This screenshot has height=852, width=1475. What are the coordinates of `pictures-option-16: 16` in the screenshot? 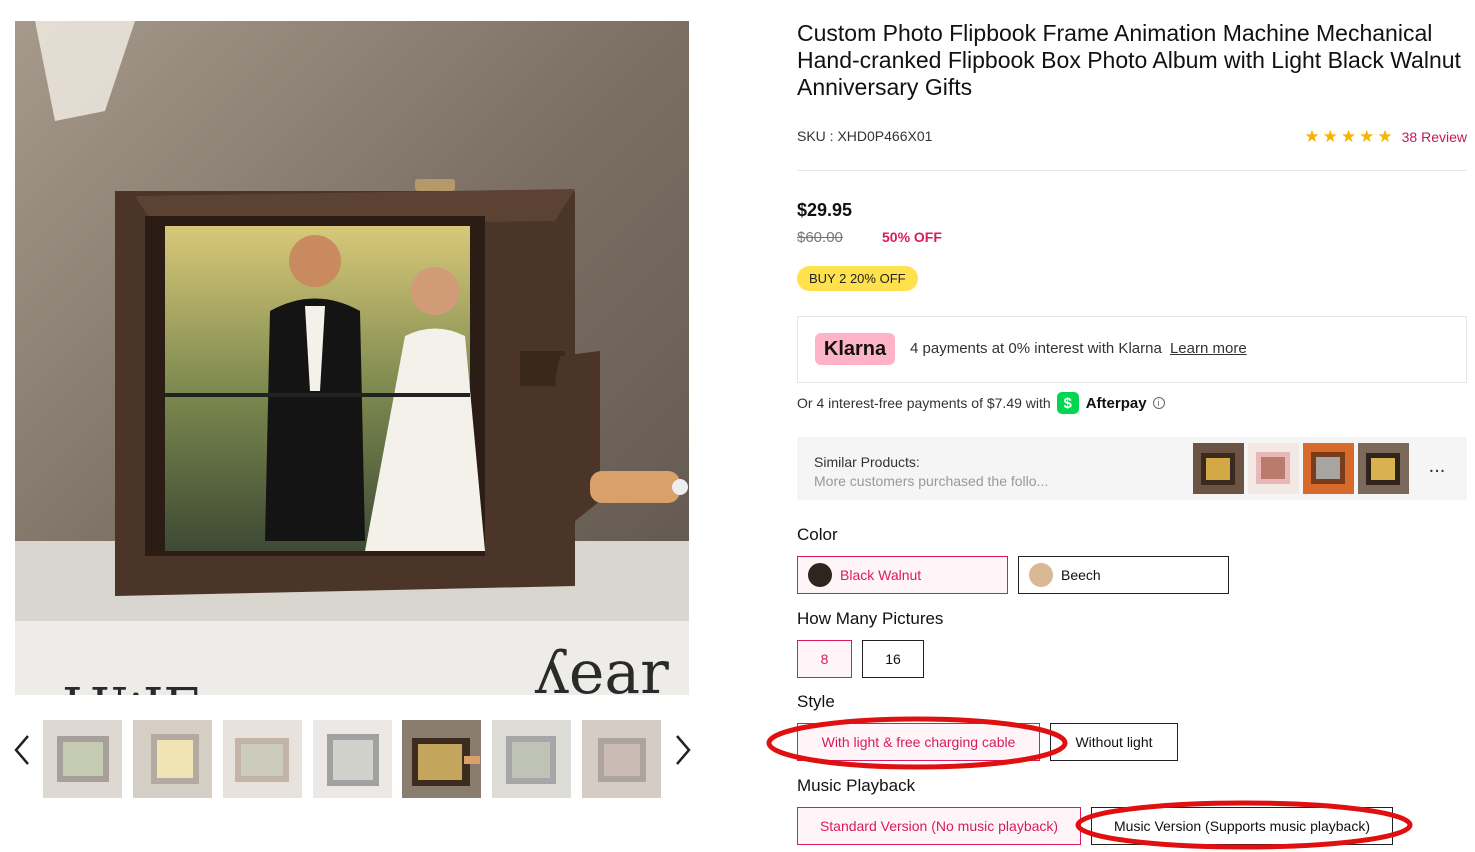 It's located at (893, 659).